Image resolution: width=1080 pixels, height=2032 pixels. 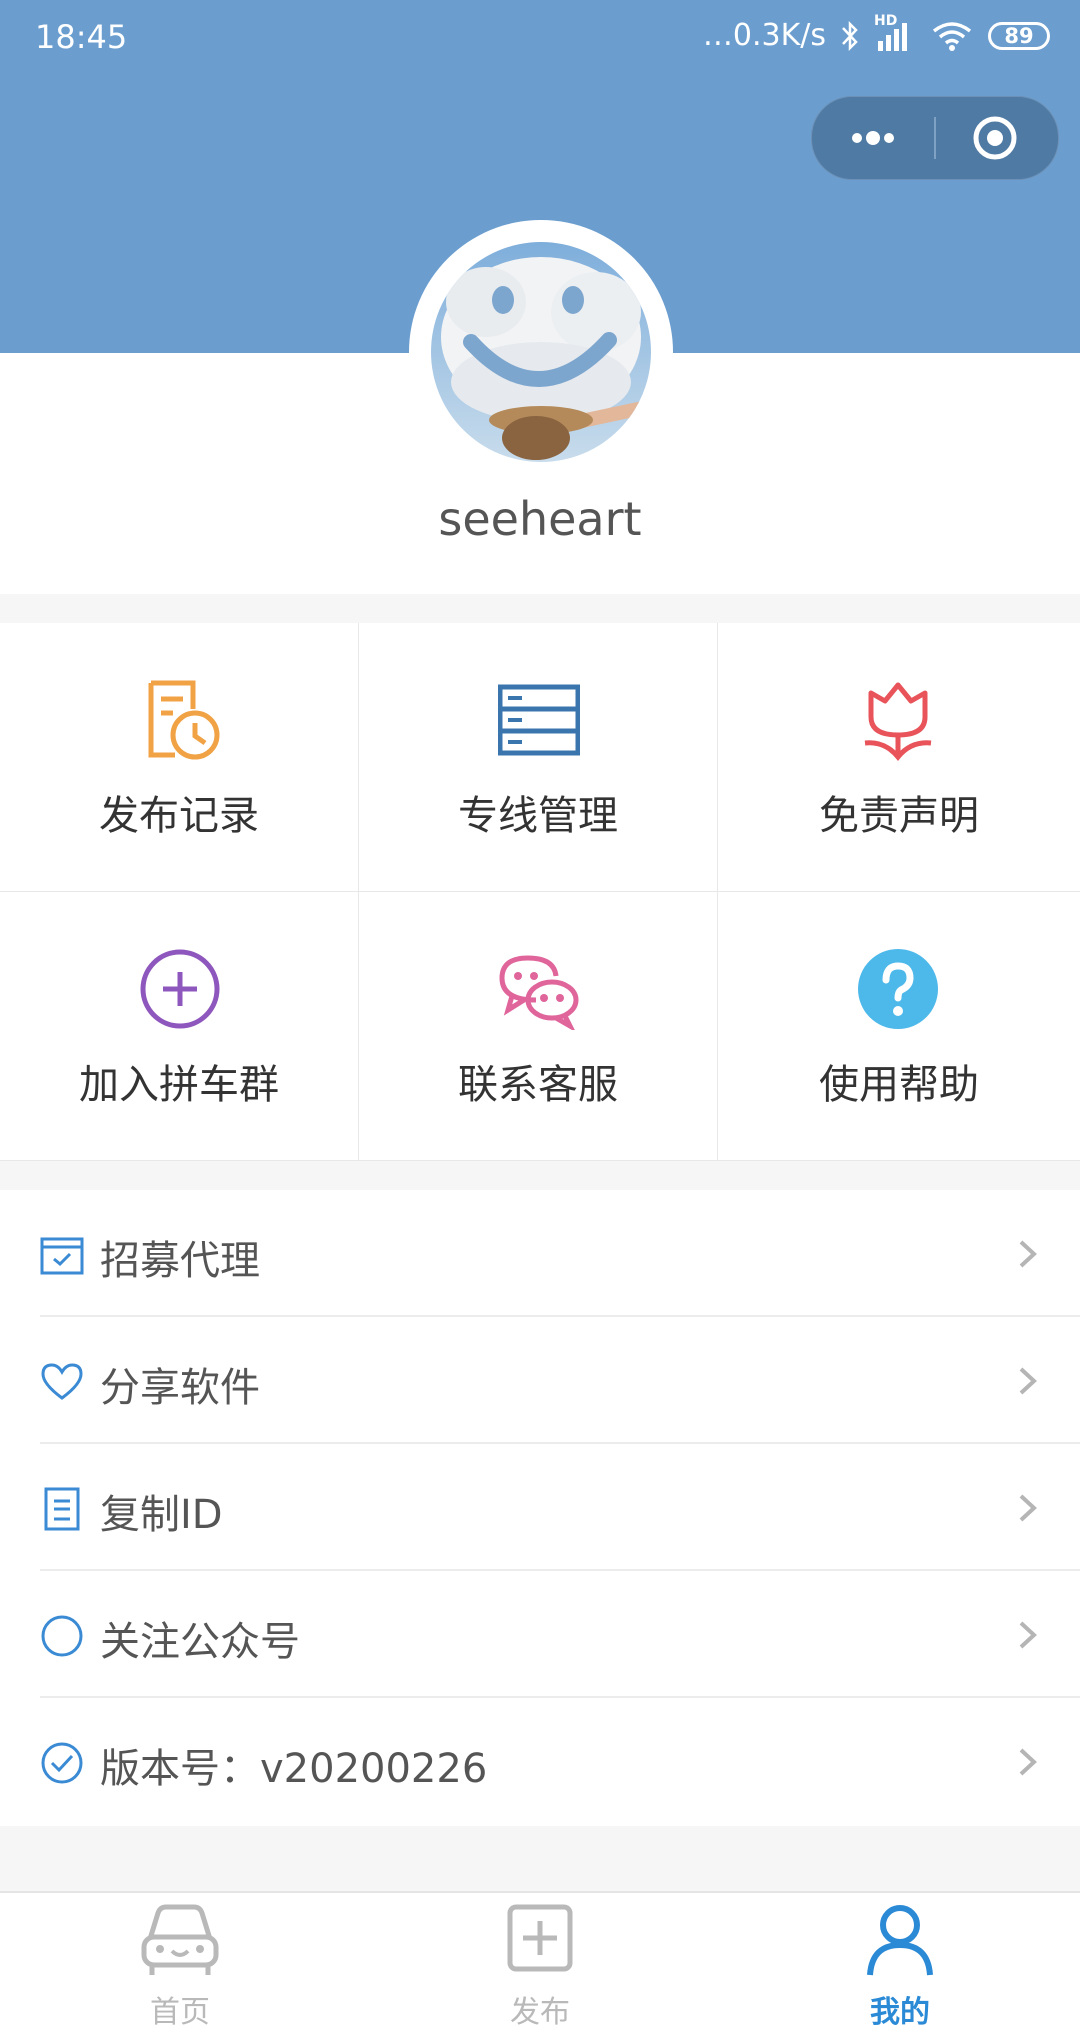 I want to click on capsule-divider, so click(x=935, y=138).